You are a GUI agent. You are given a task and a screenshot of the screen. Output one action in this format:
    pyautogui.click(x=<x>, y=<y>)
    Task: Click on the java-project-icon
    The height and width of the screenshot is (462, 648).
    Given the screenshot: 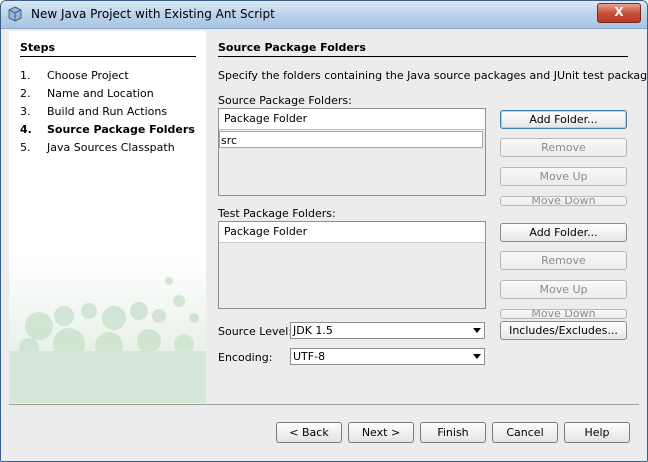 What is the action you would take?
    pyautogui.click(x=15, y=14)
    